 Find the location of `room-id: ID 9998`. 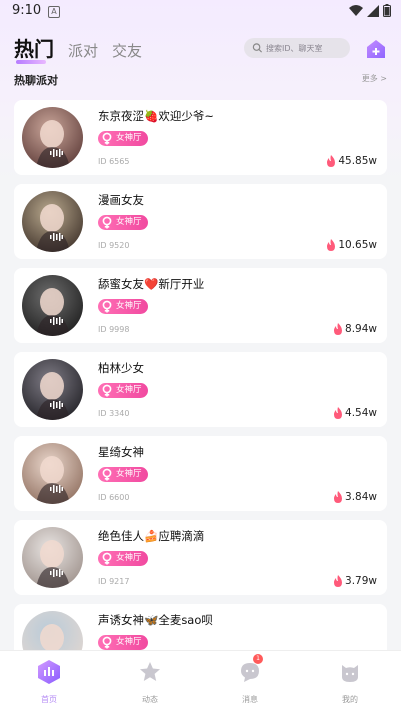

room-id: ID 9998 is located at coordinates (114, 329).